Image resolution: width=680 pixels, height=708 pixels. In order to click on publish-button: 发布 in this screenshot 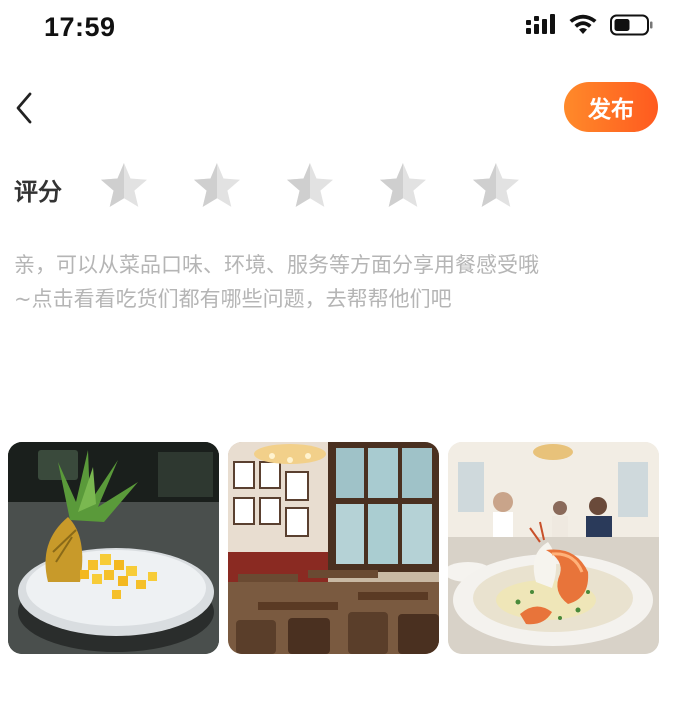, I will do `click(611, 107)`.